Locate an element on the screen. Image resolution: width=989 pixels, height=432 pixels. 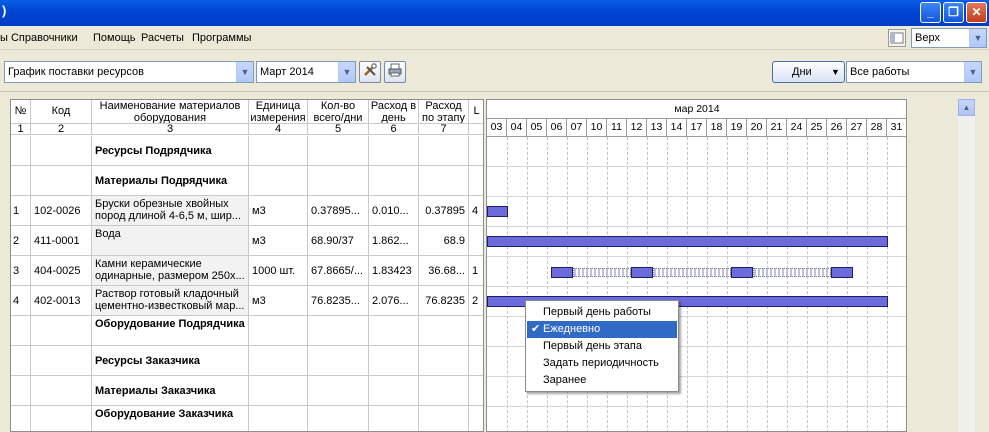
window-title: ) is located at coordinates (4, 10).